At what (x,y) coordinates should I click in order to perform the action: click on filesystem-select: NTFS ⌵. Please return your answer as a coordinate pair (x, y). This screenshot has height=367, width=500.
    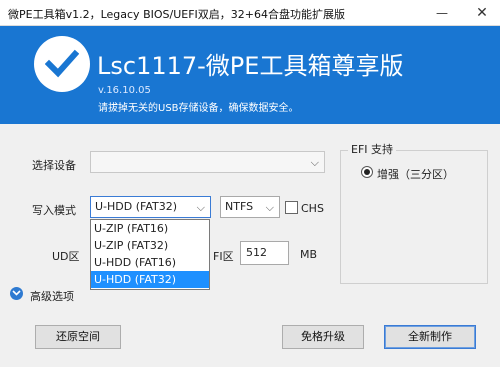
    Looking at the image, I should click on (250, 207).